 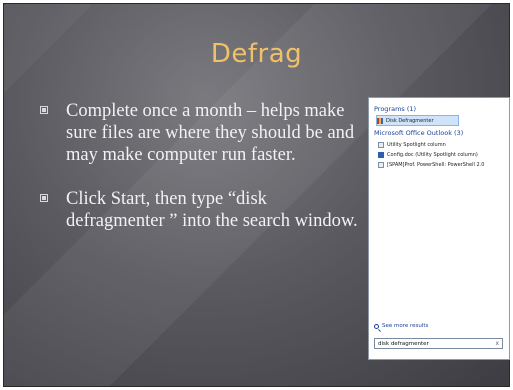 I want to click on search-input-value: disk defragmenter, so click(x=403, y=343).